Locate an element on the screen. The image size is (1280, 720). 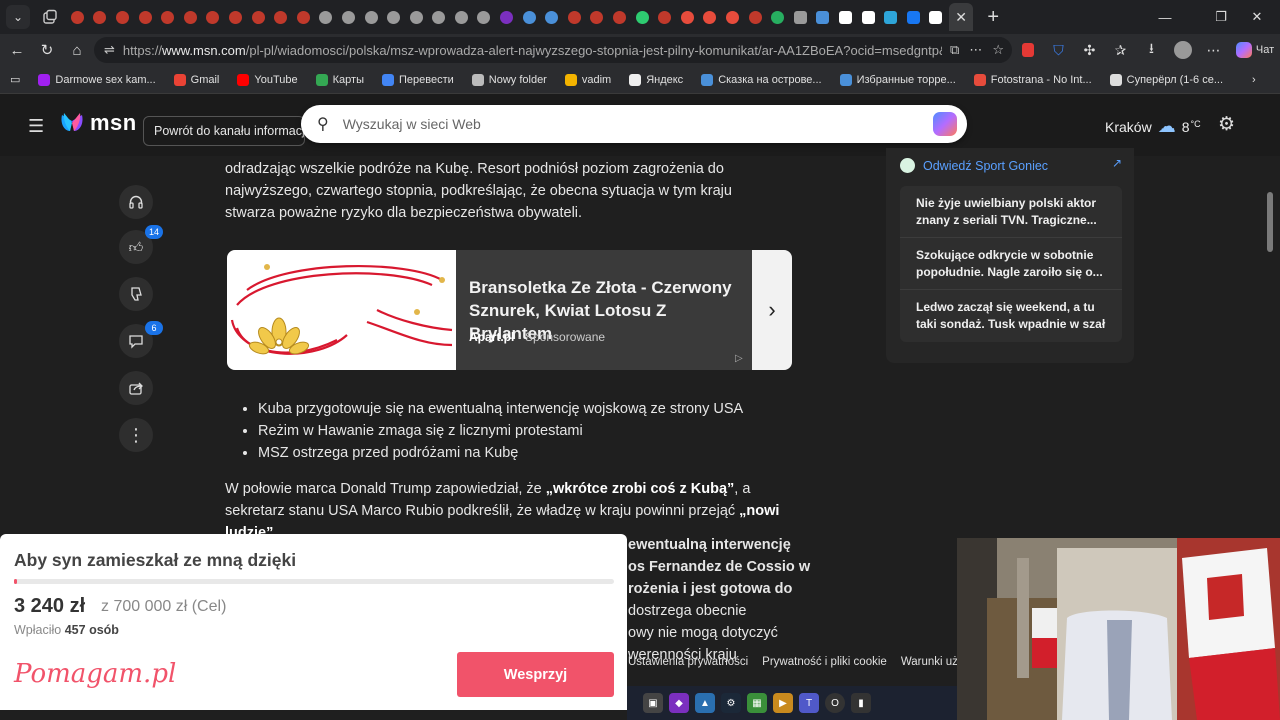
workspaces-icon is located at coordinates (50, 17).